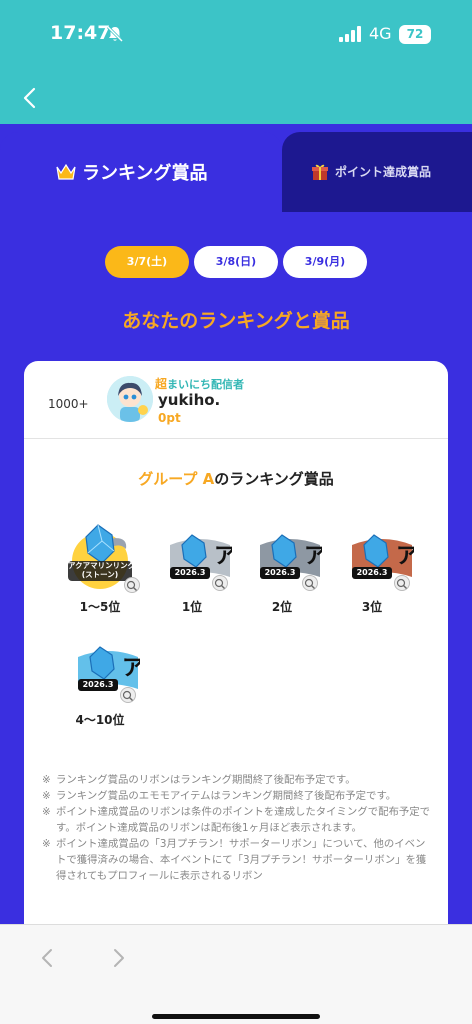 Image resolution: width=472 pixels, height=1024 pixels. I want to click on tab-ranking-prizes: ランキング賞品, so click(141, 172).